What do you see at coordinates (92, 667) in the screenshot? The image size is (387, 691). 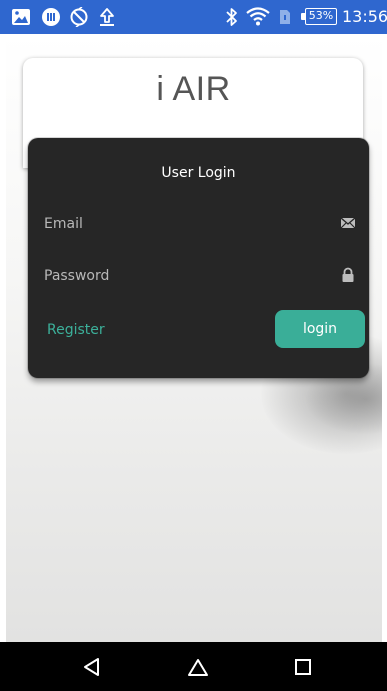 I see `back-icon` at bounding box center [92, 667].